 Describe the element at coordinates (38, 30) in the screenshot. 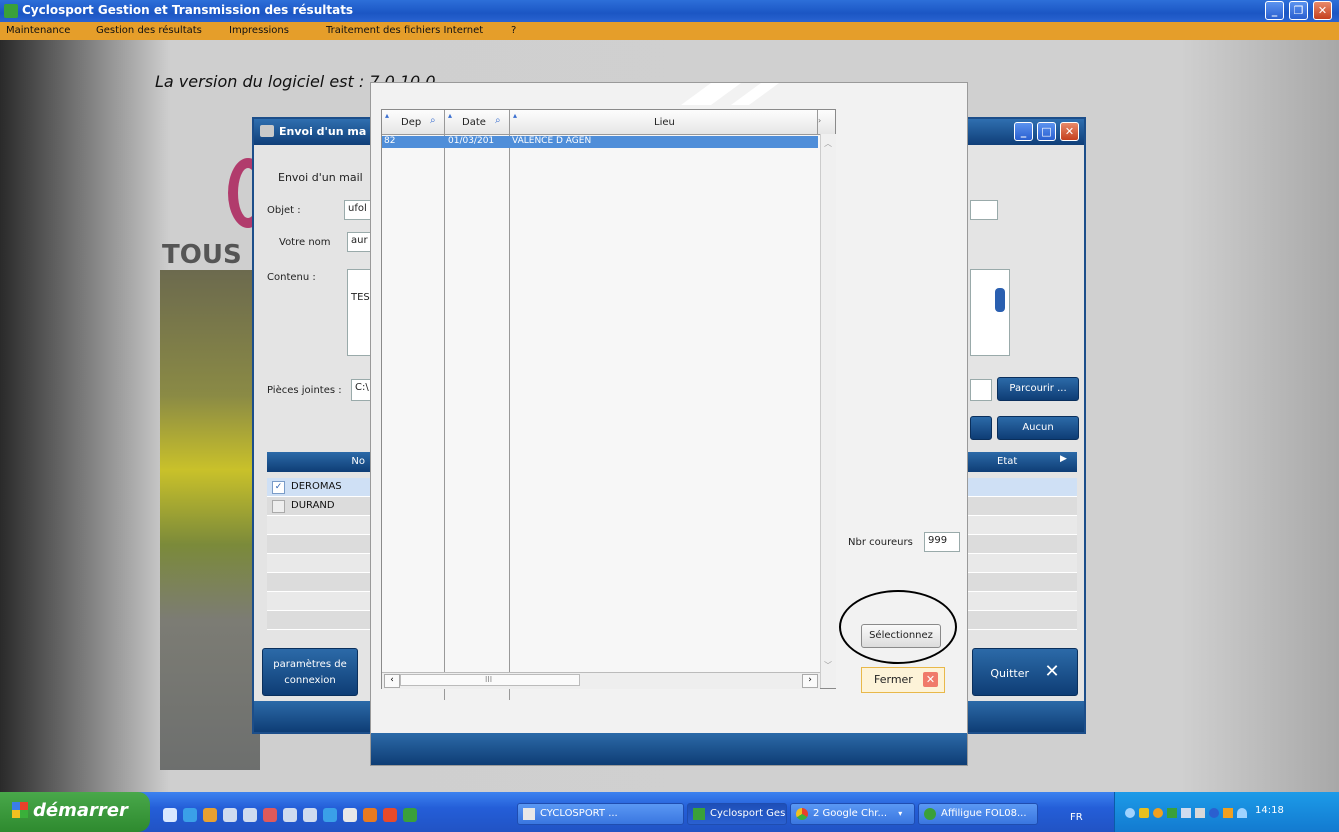

I see `menu-maintenance: Maintenance` at that location.